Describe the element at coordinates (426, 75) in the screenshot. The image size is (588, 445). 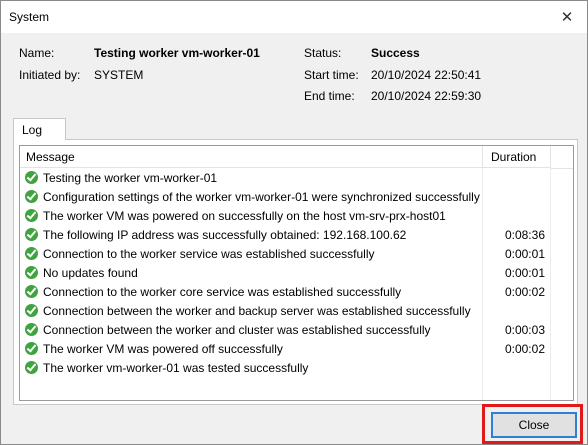
I see `start-time-value: 20/10/2024 22:50:41` at that location.